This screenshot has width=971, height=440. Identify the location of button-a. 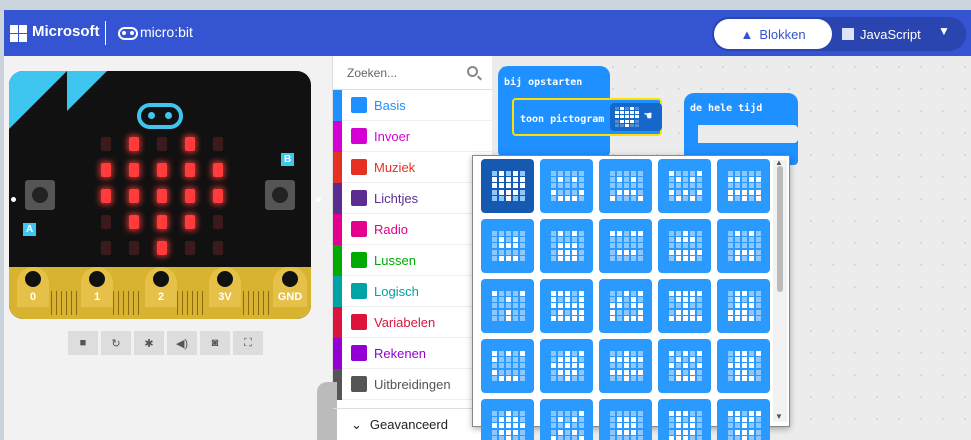
(40, 195).